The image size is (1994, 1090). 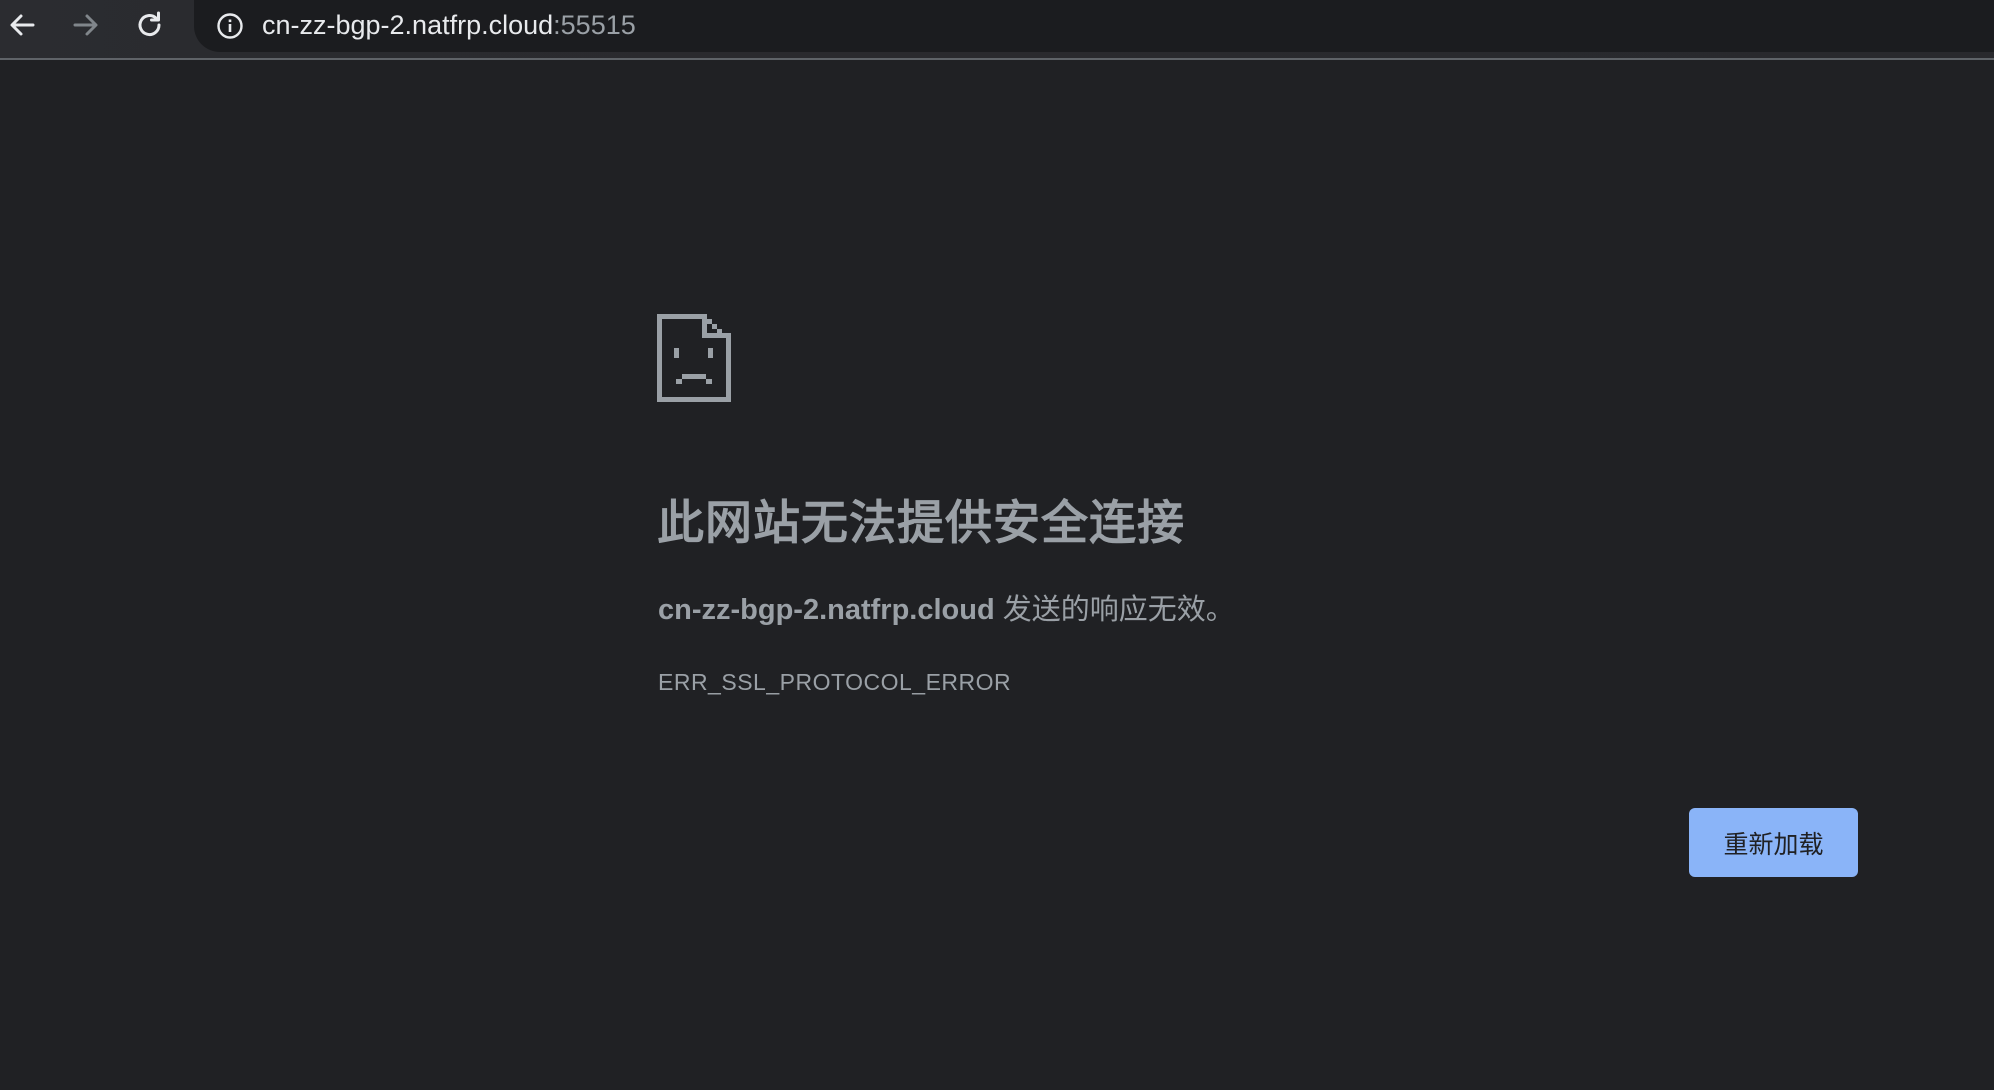 I want to click on back-button, so click(x=25, y=25).